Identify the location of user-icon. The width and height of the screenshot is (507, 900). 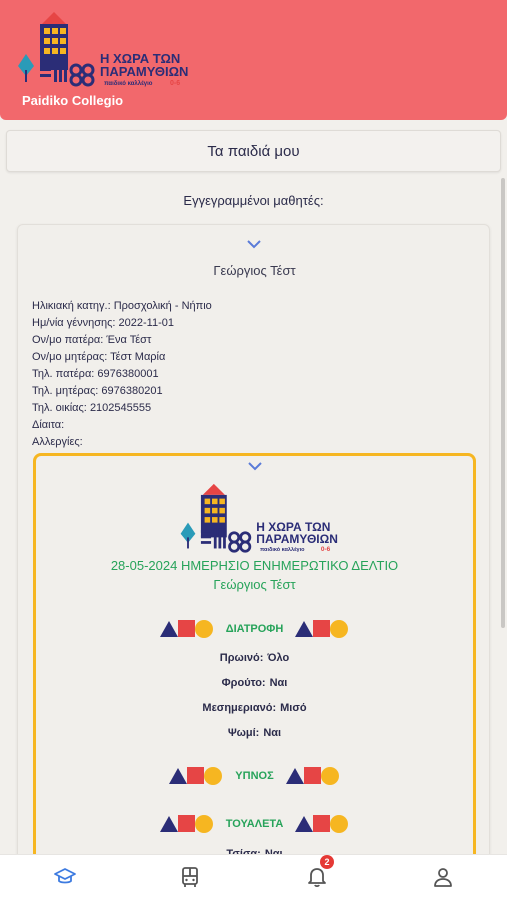
(443, 877).